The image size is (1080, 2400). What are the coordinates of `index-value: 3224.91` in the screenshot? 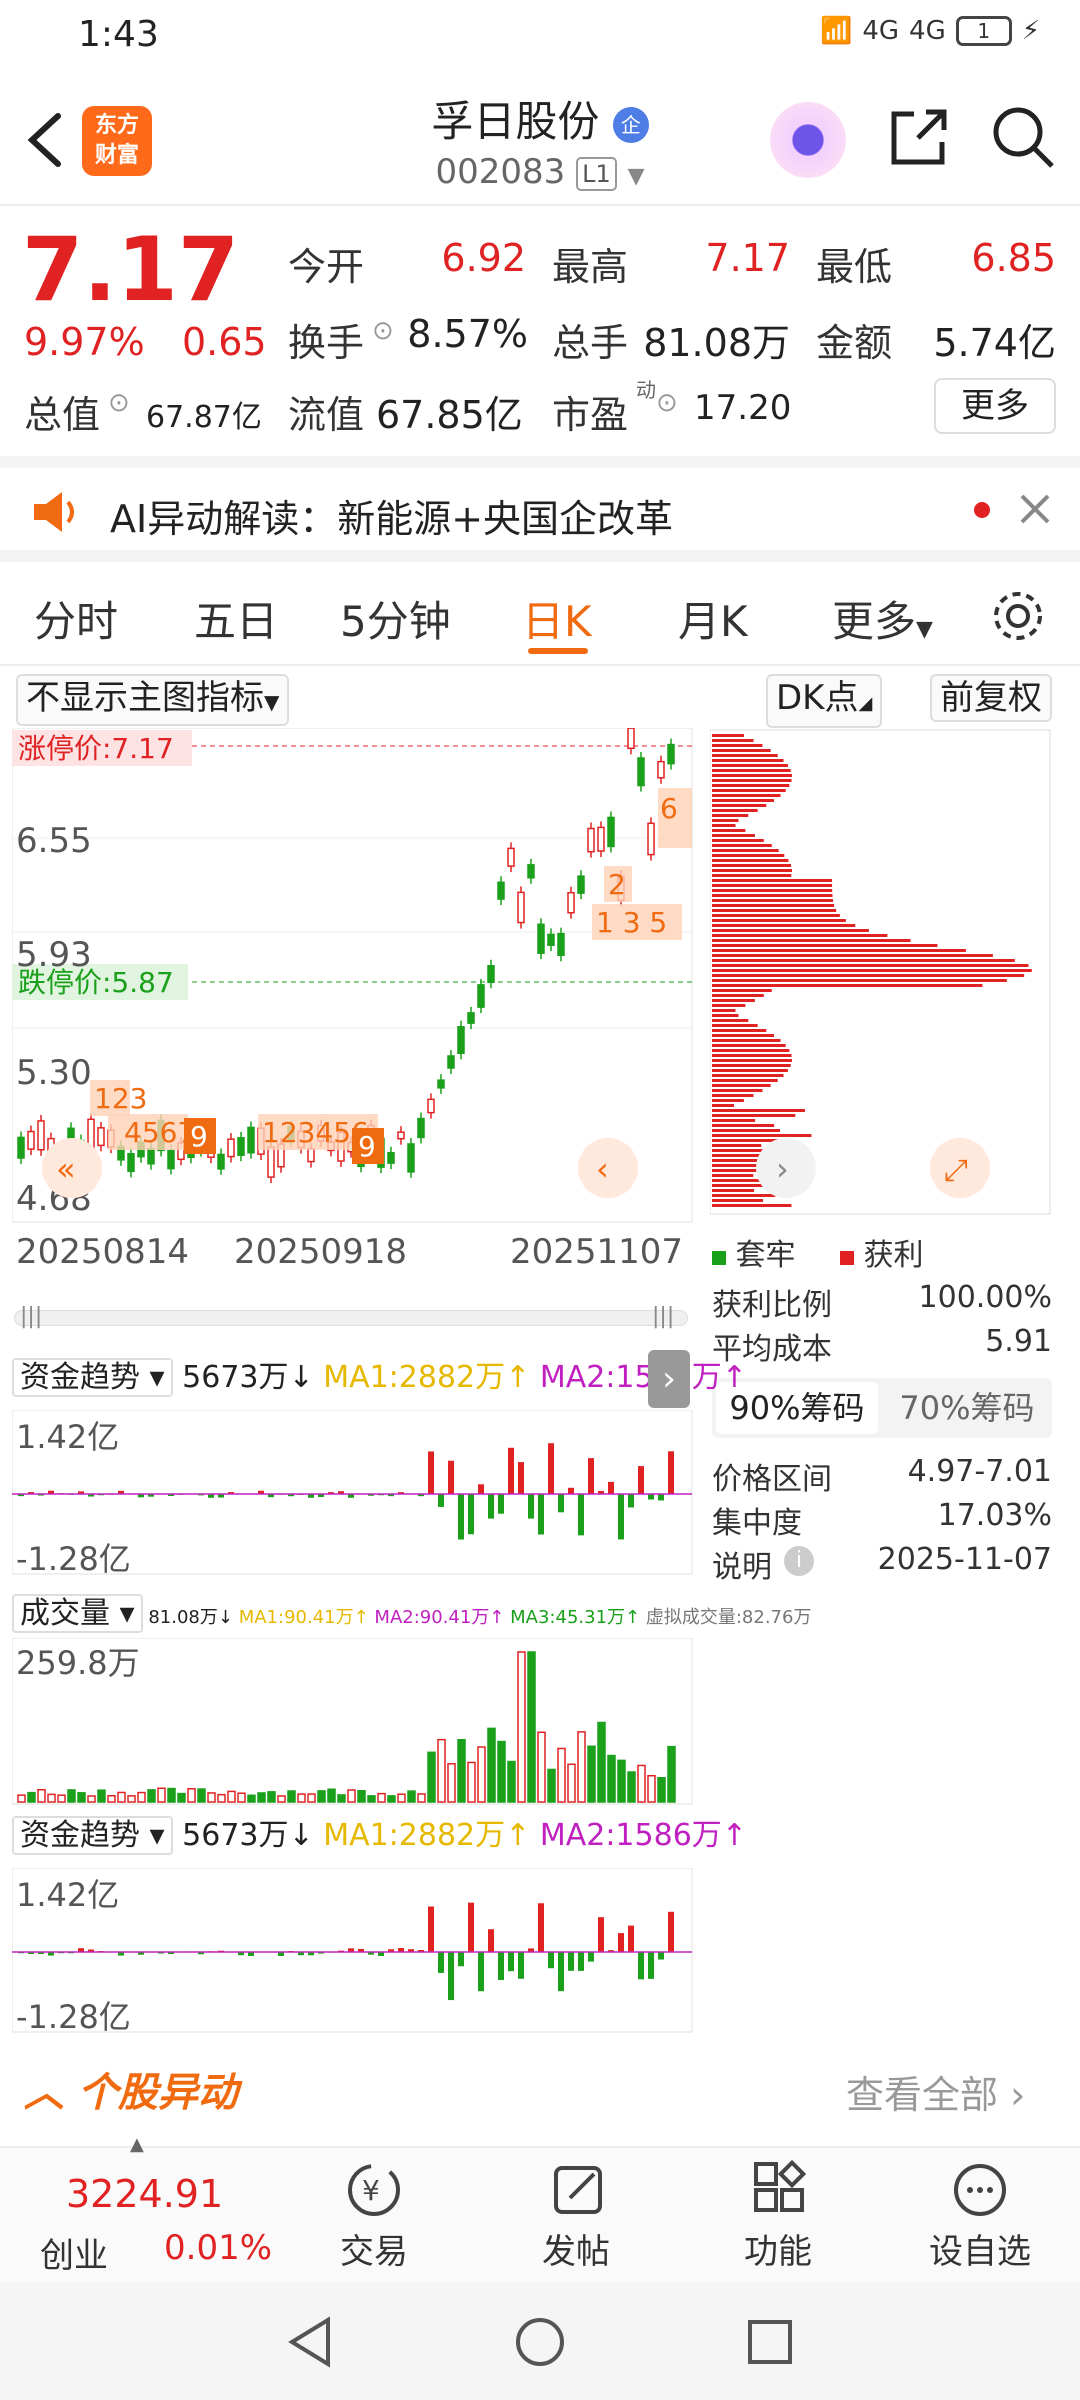 It's located at (144, 2194).